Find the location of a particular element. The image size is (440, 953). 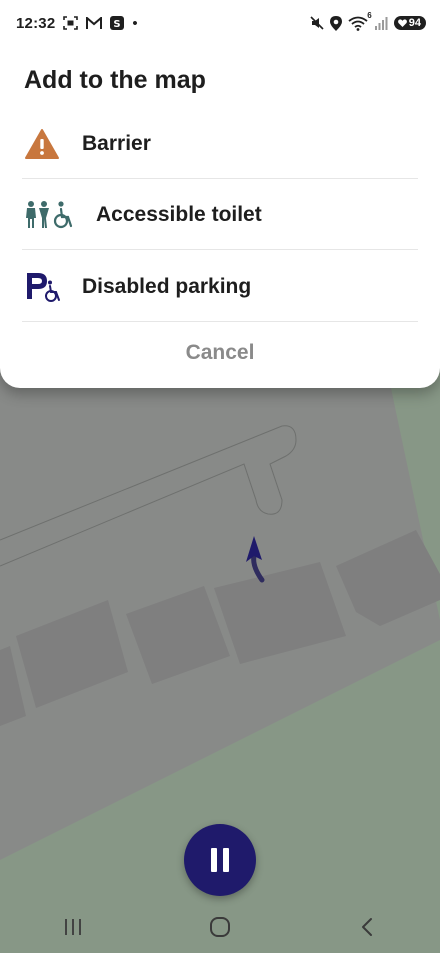

pause-button is located at coordinates (220, 860).